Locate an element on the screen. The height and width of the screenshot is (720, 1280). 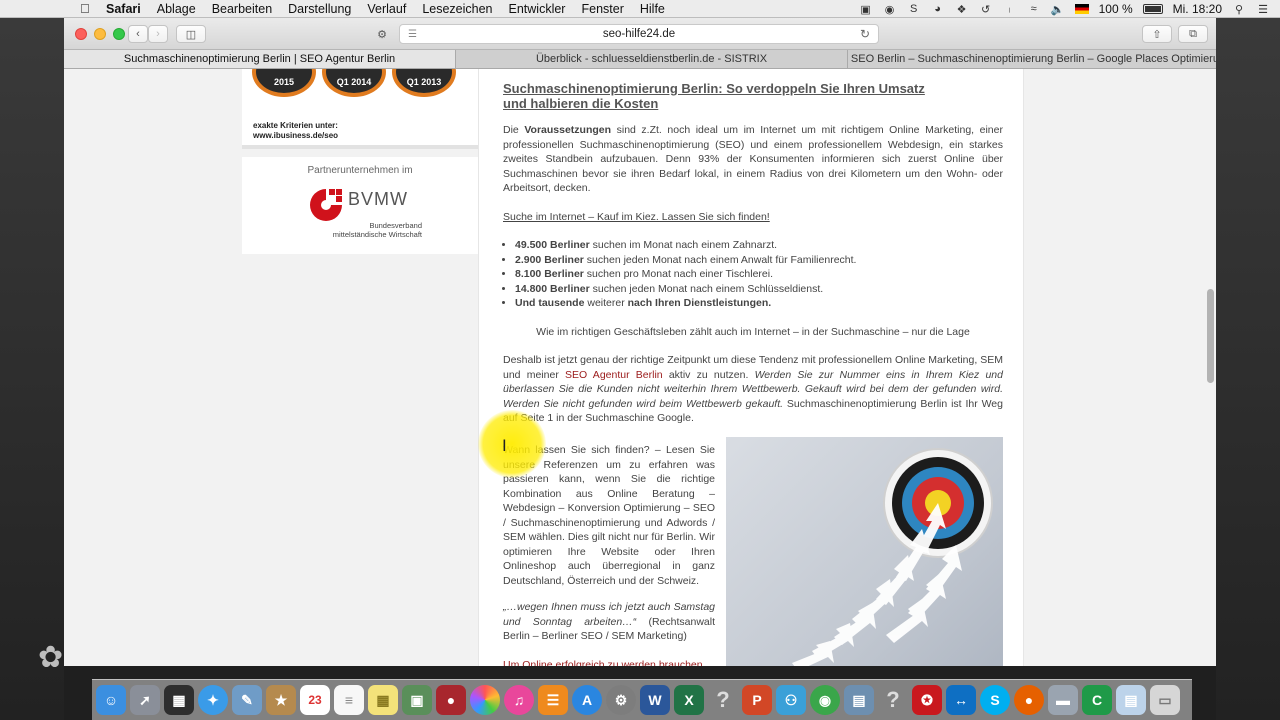
mission-control-icon: ▦ is located at coordinates (179, 700).